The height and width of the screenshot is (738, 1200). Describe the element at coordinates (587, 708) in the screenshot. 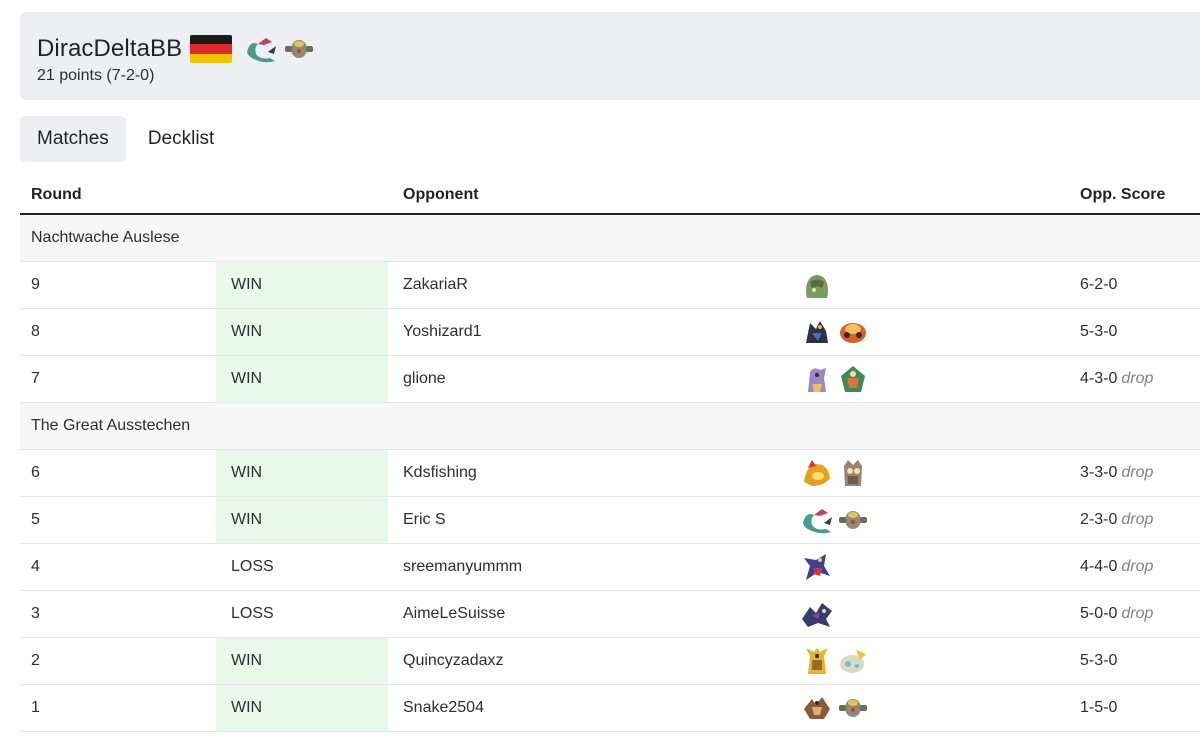

I see `opponent-name: Snake2504` at that location.